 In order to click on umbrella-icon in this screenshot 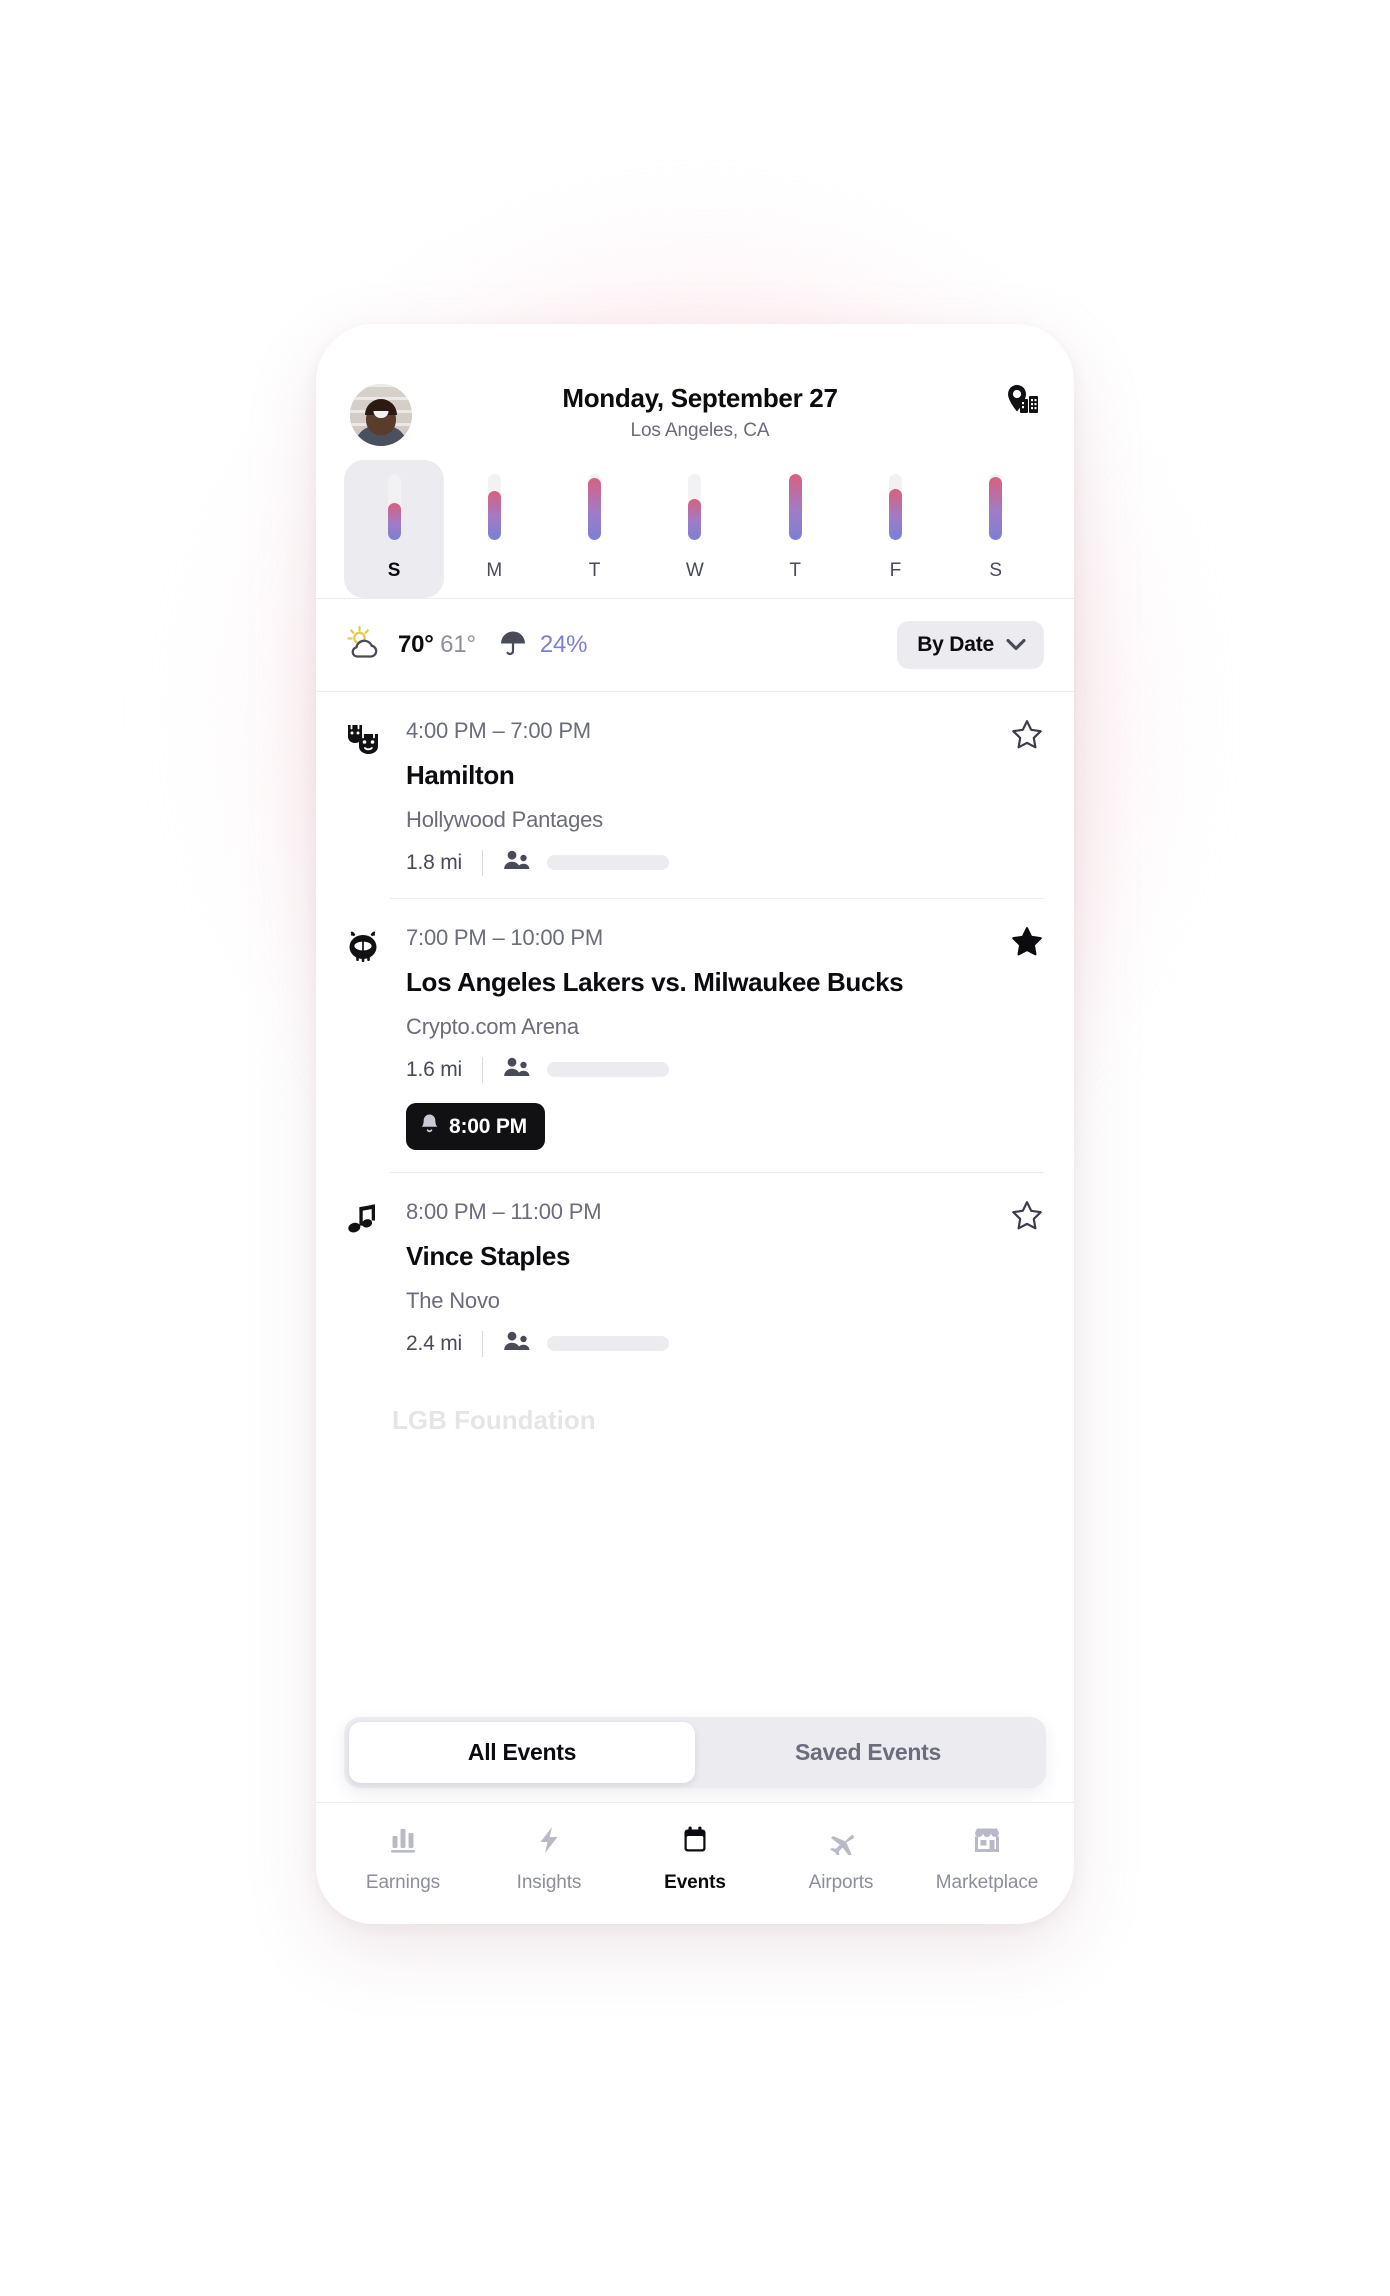, I will do `click(513, 645)`.